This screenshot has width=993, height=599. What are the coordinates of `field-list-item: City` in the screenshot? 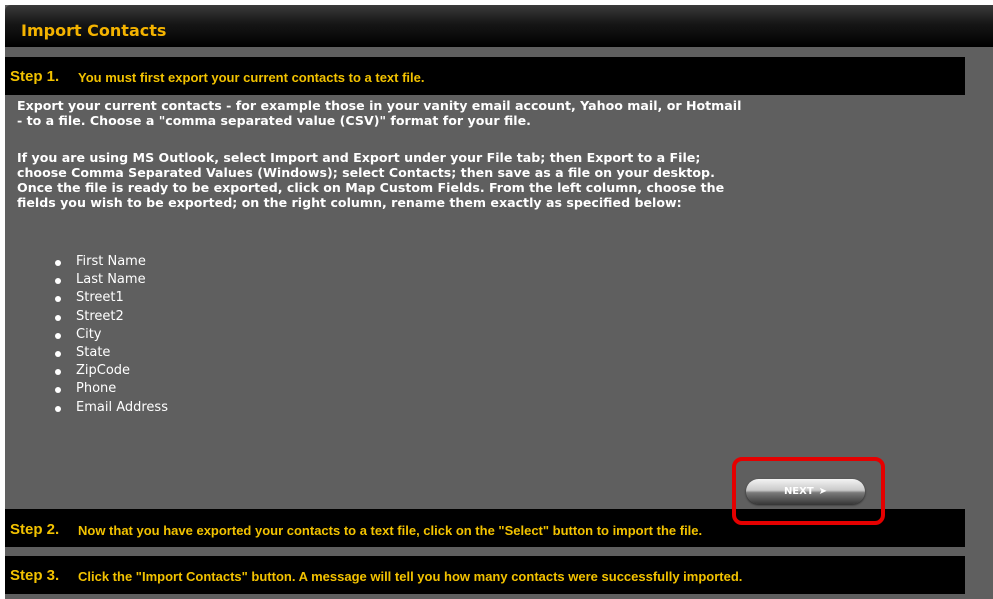 It's located at (110, 335).